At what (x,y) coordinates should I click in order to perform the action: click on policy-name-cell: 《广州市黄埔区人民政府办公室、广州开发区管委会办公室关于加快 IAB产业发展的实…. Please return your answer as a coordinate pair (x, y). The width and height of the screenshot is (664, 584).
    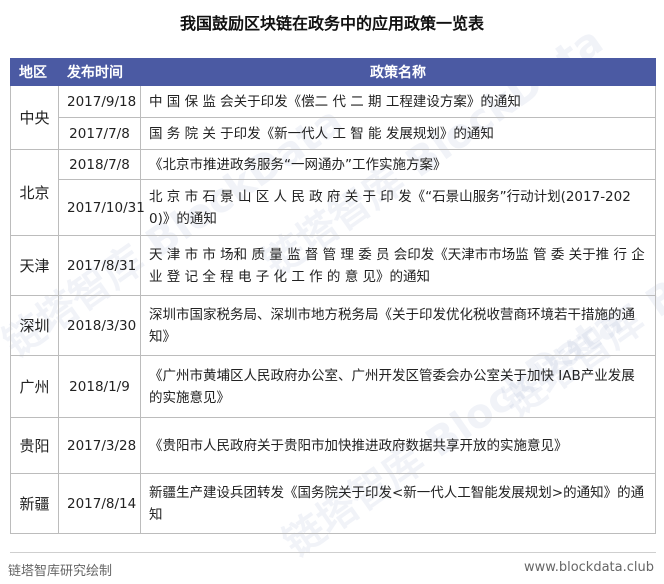
    Looking at the image, I should click on (398, 386).